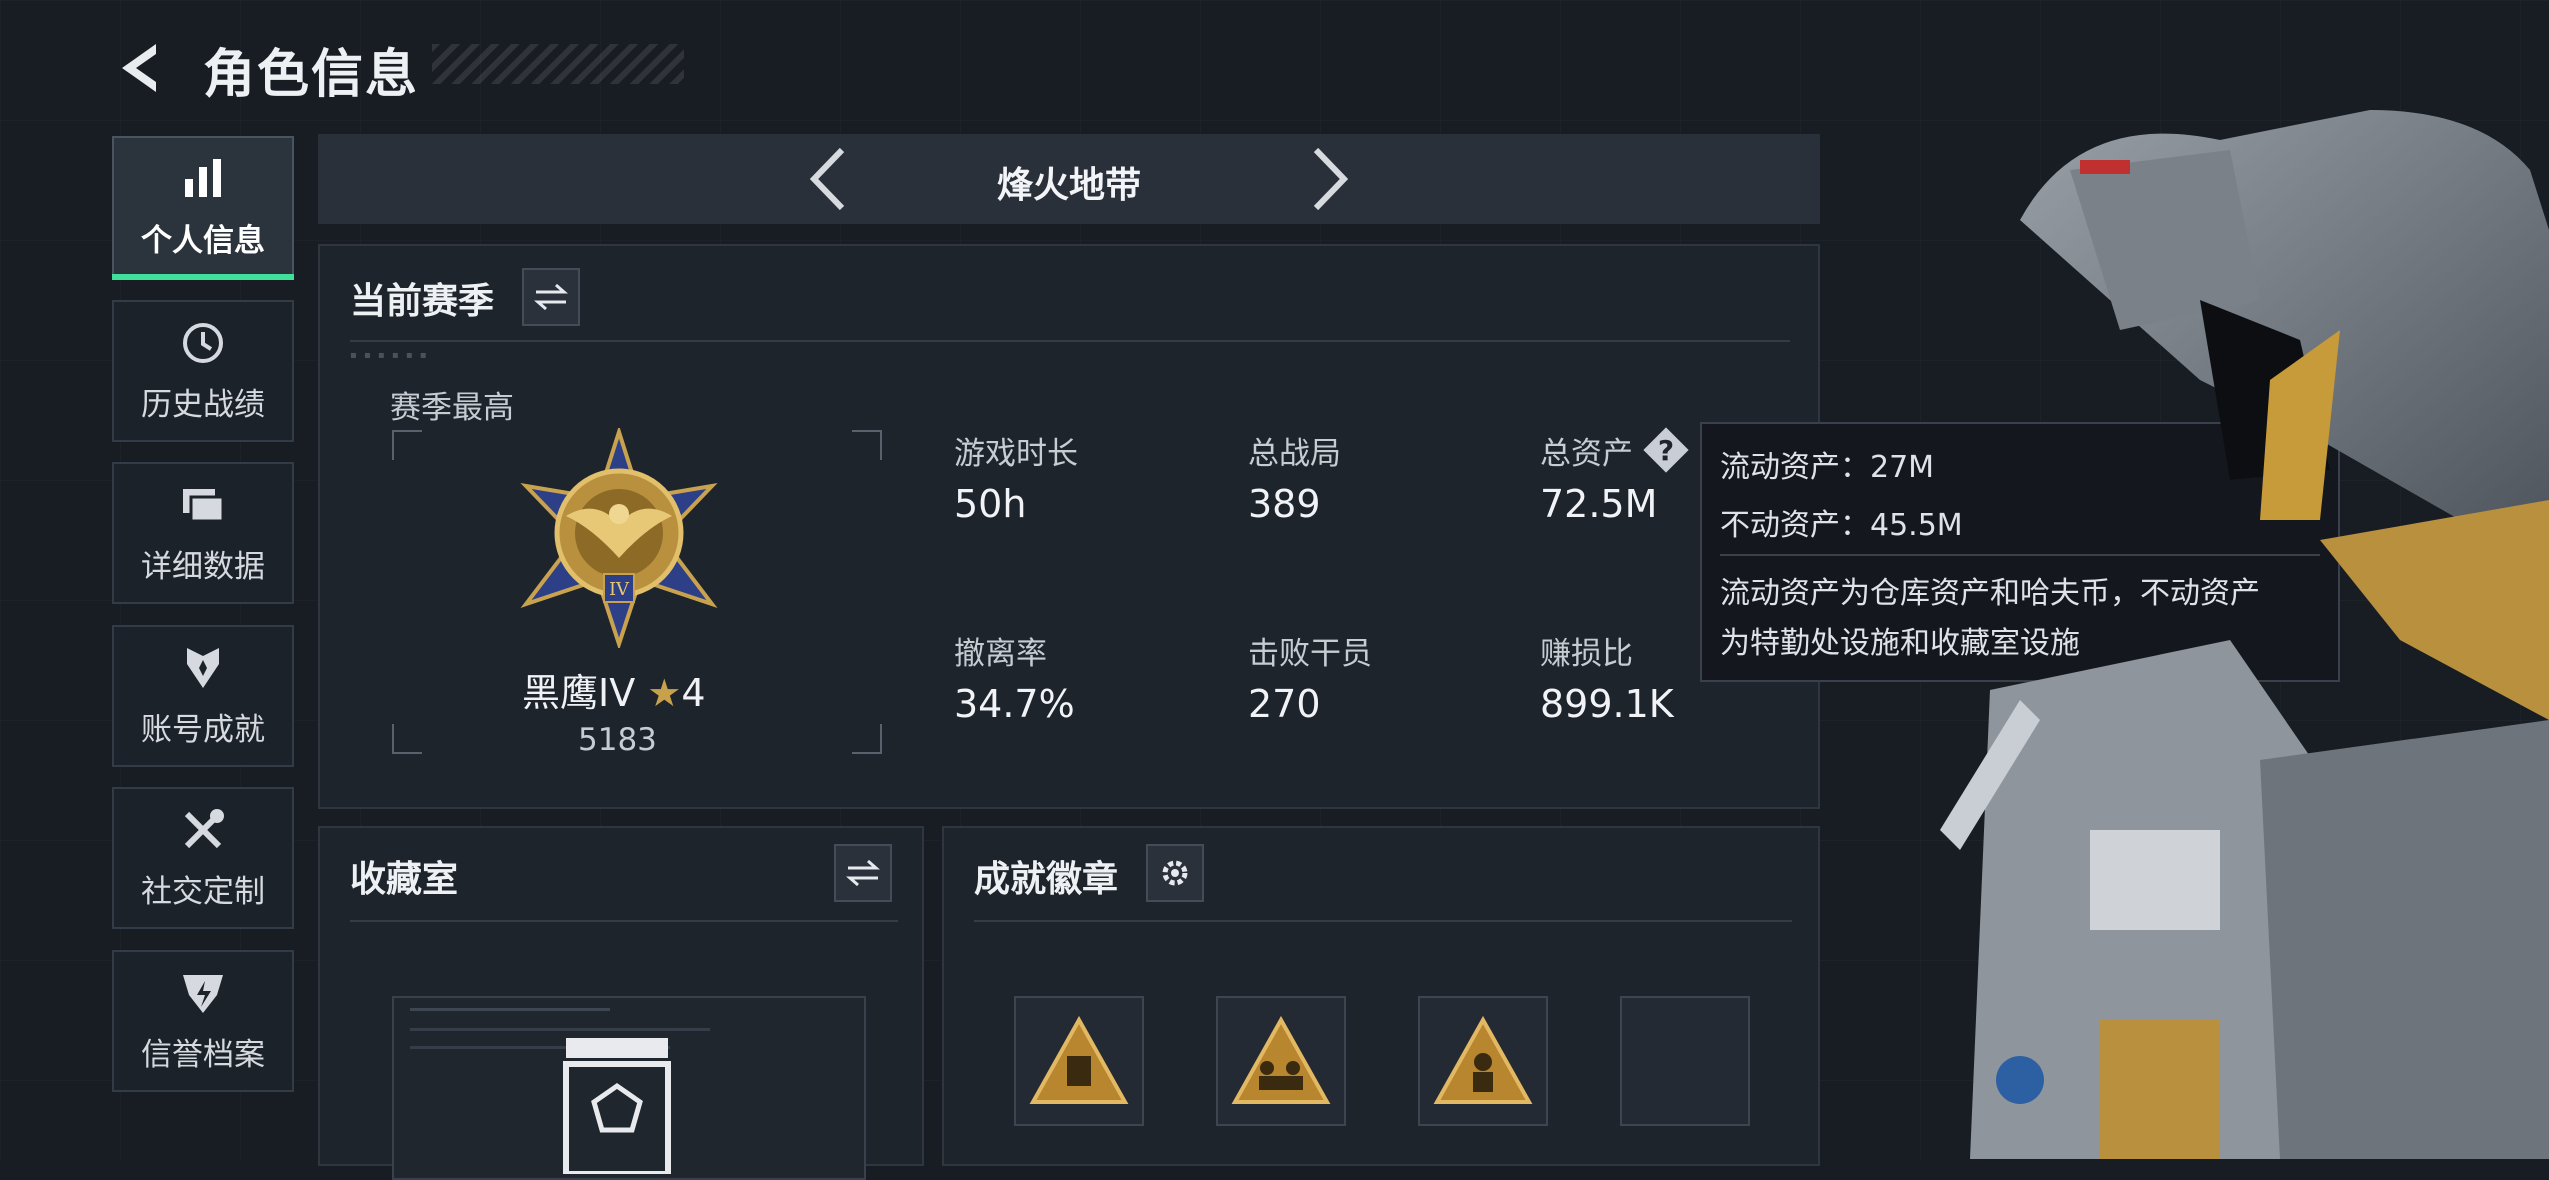 This screenshot has width=2549, height=1180. I want to click on gear-icon, so click(1175, 873).